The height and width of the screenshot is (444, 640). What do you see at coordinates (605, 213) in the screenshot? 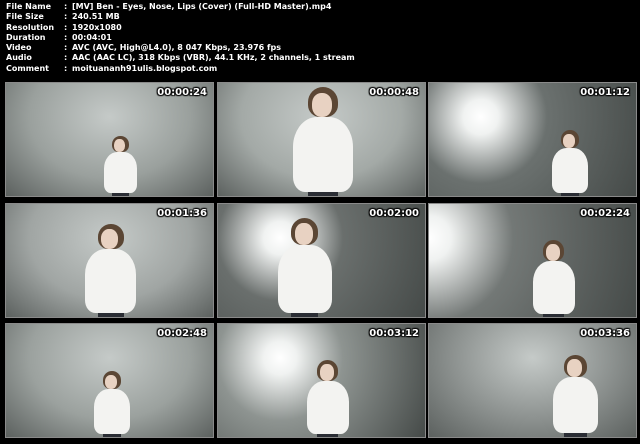
I see `thumbnail-timestamp: 00:02:24` at bounding box center [605, 213].